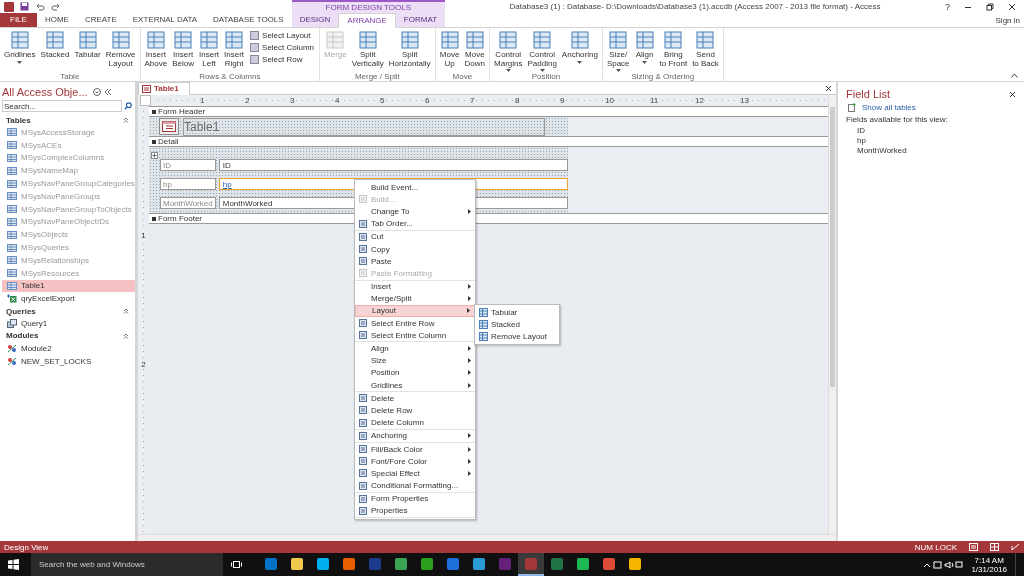  Describe the element at coordinates (695, 6) in the screenshot. I see `window-title: Database3 (1) : Database- D:\Downloads\Database3 (1).accdb (Access 2007 - 2013 file format) - Access` at that location.